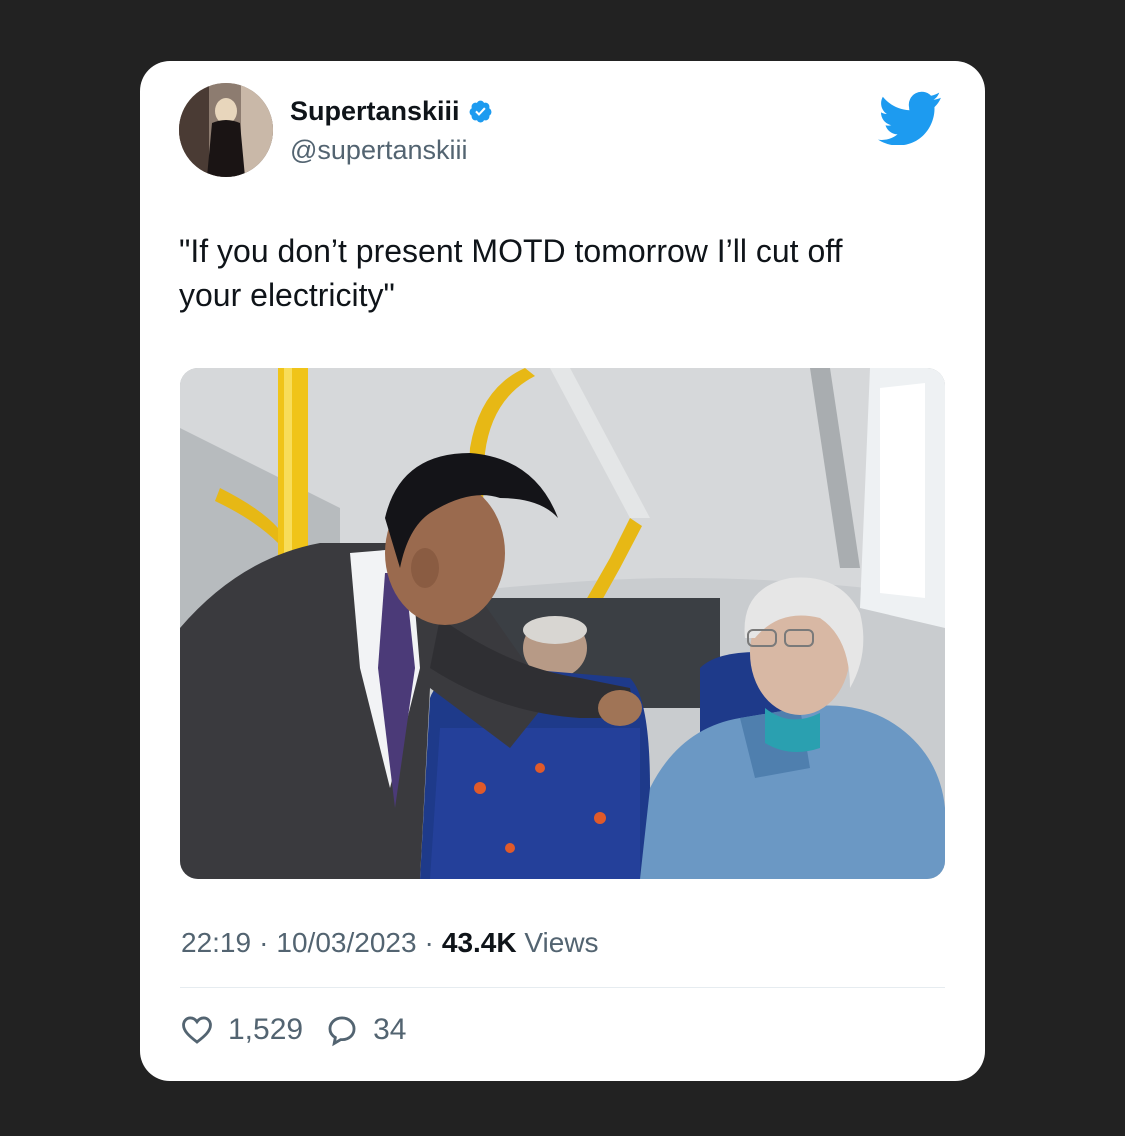  Describe the element at coordinates (378, 150) in the screenshot. I see `handle: @supertanskiii` at that location.